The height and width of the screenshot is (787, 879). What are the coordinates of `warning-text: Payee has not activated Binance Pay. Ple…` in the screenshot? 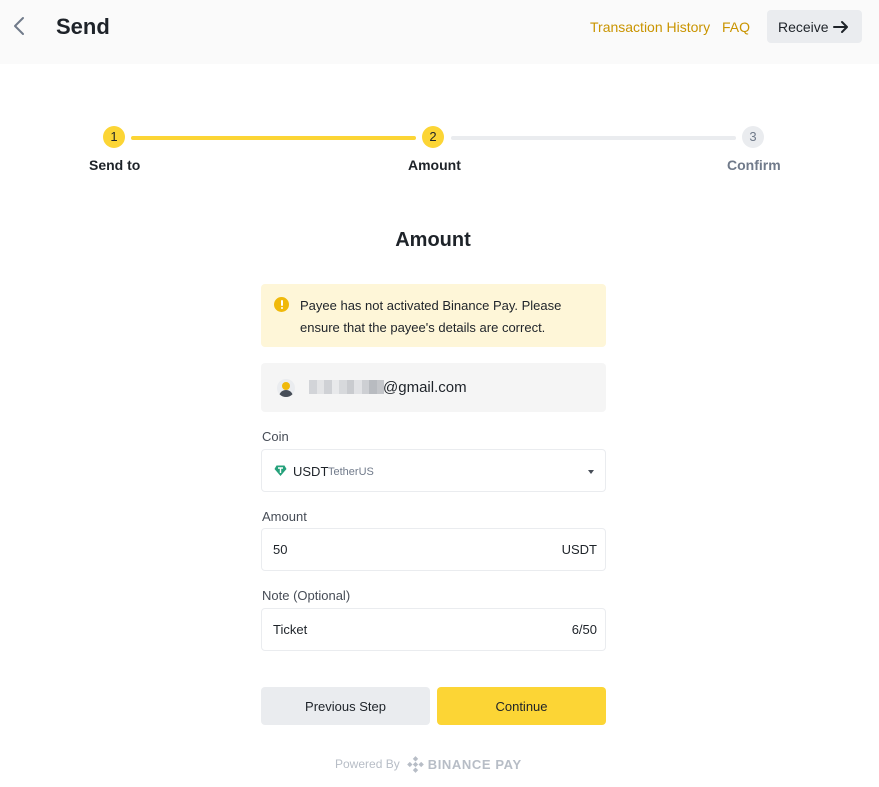 It's located at (431, 316).